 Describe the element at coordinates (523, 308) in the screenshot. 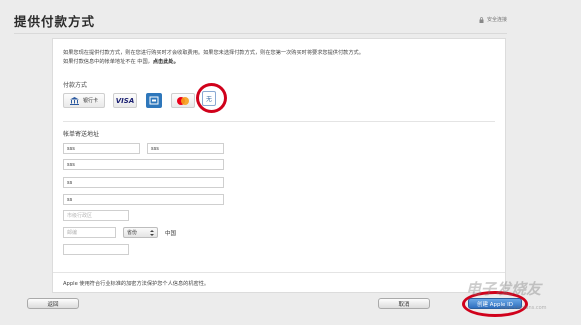

I see `watermark-url: www.elecfans.com` at that location.